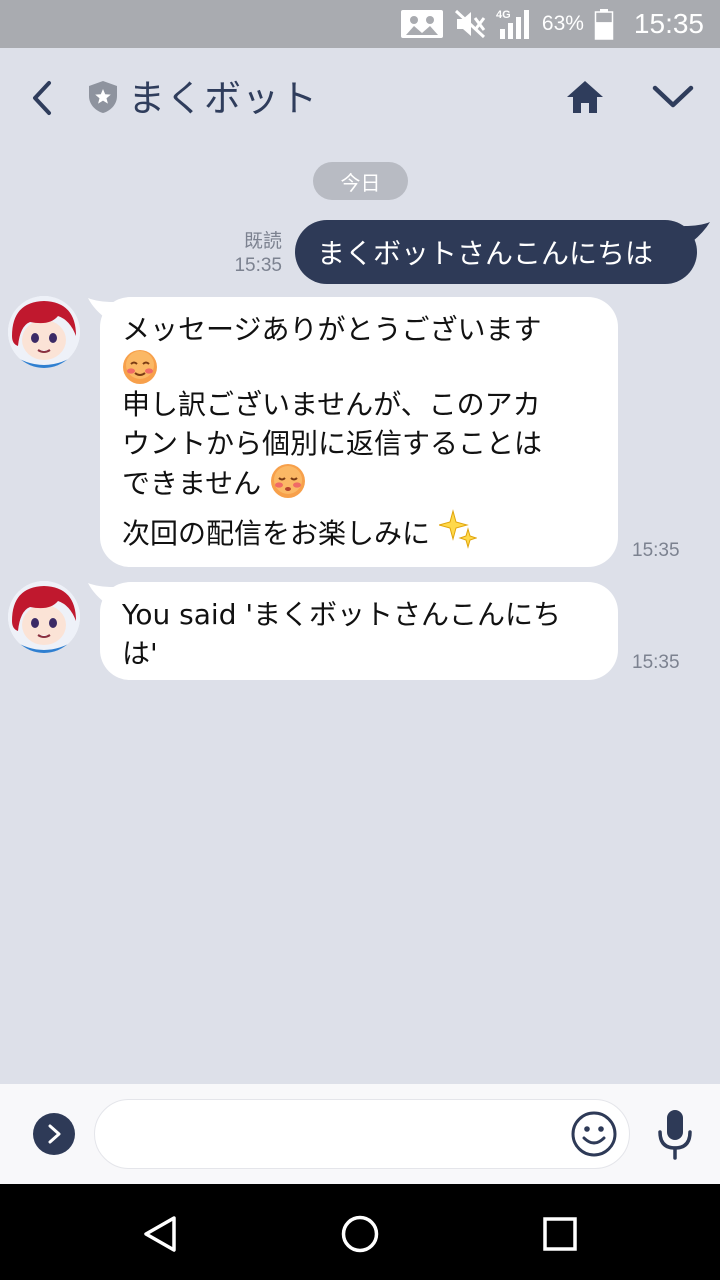  I want to click on home-circle-icon, so click(360, 1234).